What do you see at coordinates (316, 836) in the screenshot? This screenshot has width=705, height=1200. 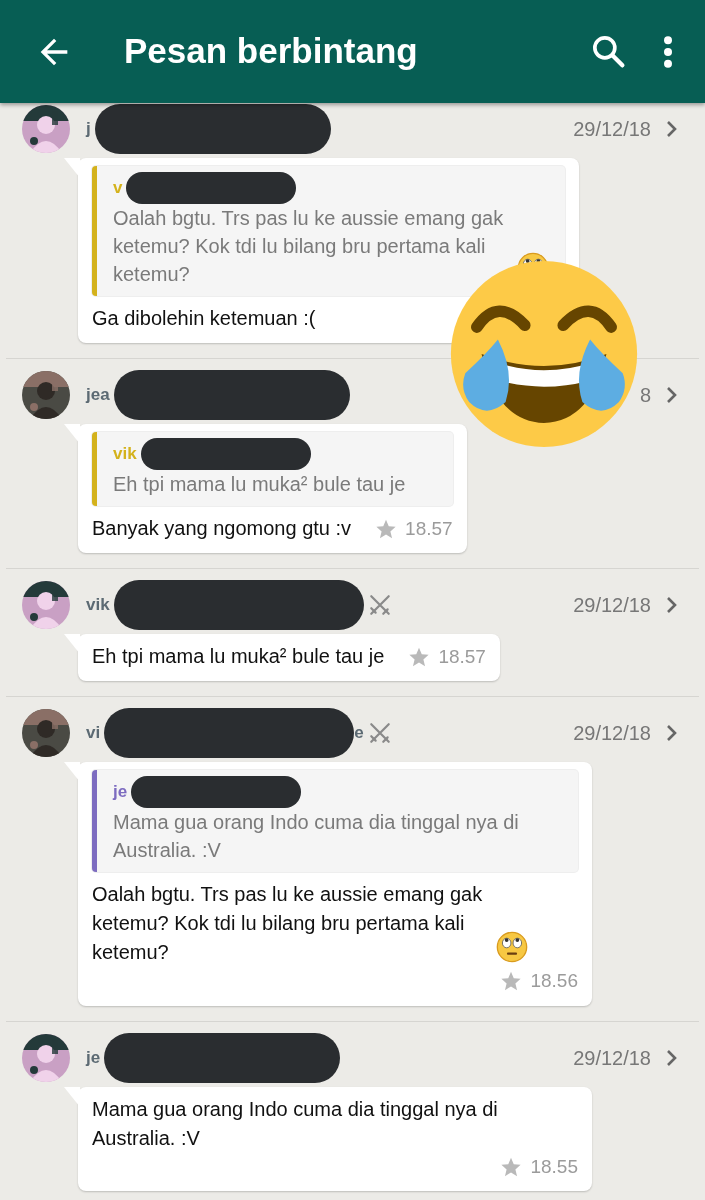 I see `quoted-text: Mama gua orang Indo cuma dia tinggal nya di Australia. :V` at bounding box center [316, 836].